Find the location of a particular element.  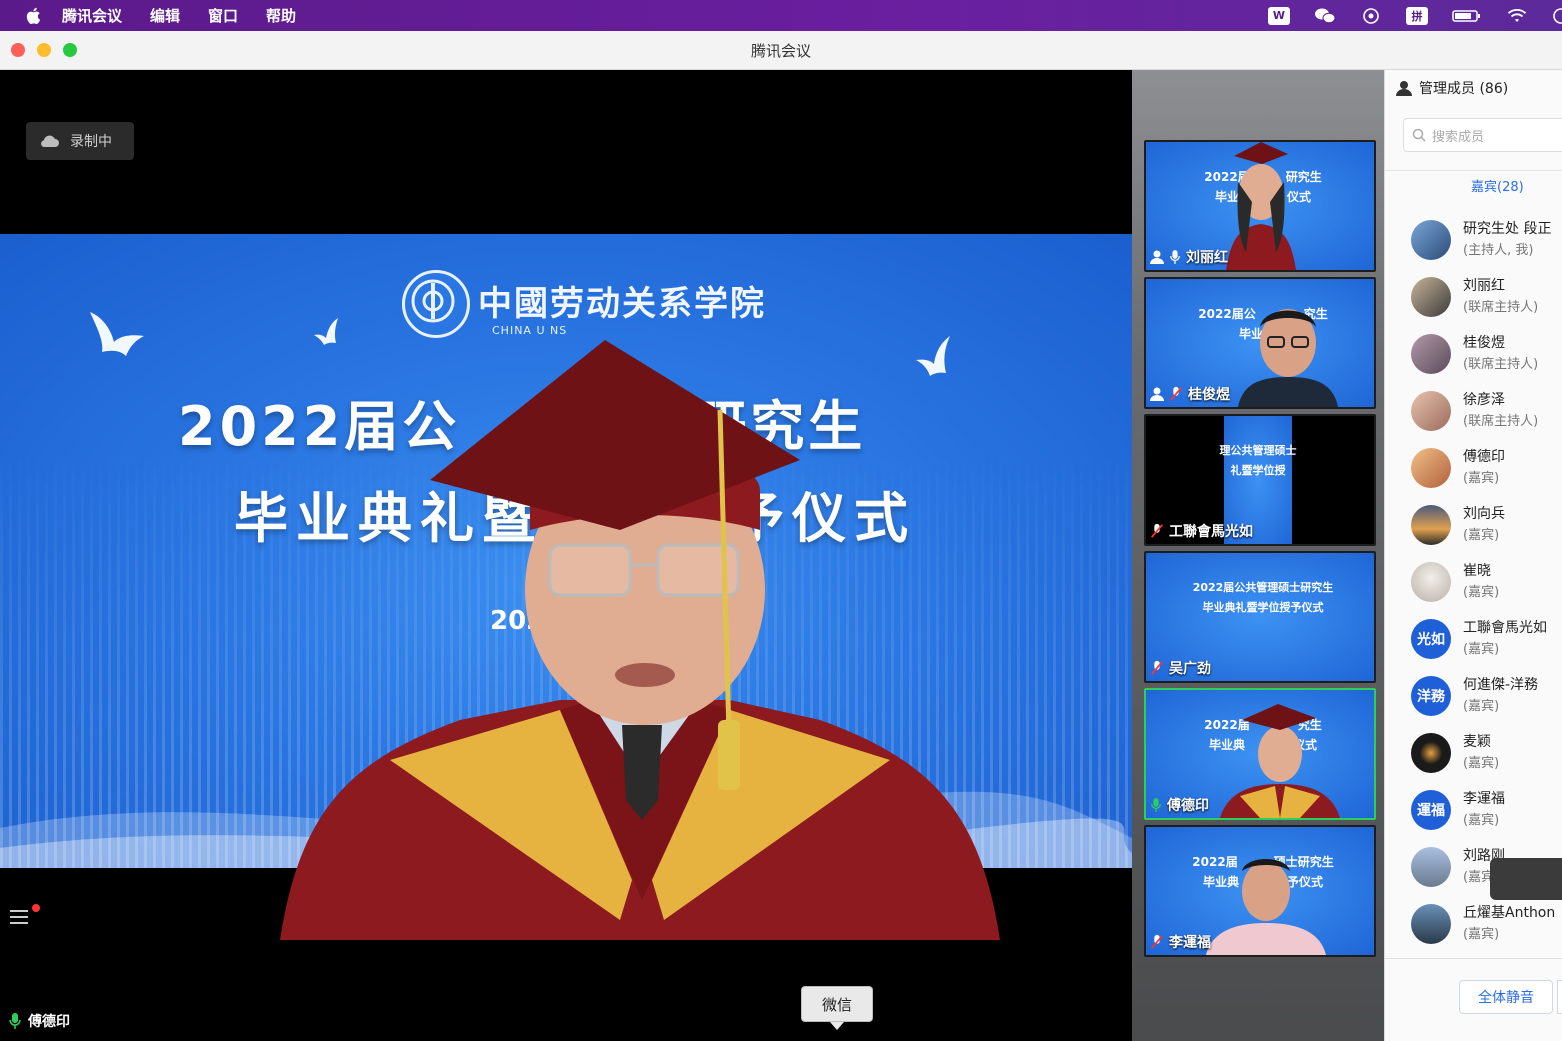

participant-name: 何進傑-洋務 is located at coordinates (1501, 685).